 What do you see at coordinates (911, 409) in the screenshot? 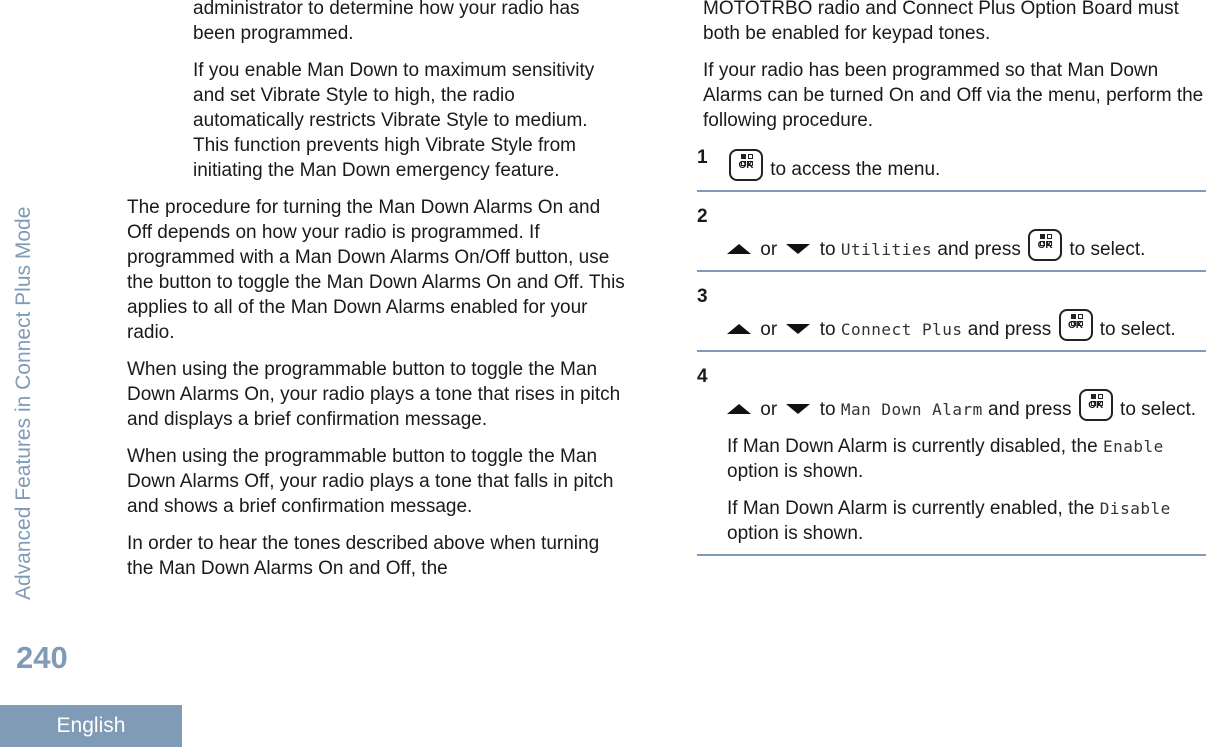
I see `menu-item-man-down-alarm: Man Down Alarm` at bounding box center [911, 409].